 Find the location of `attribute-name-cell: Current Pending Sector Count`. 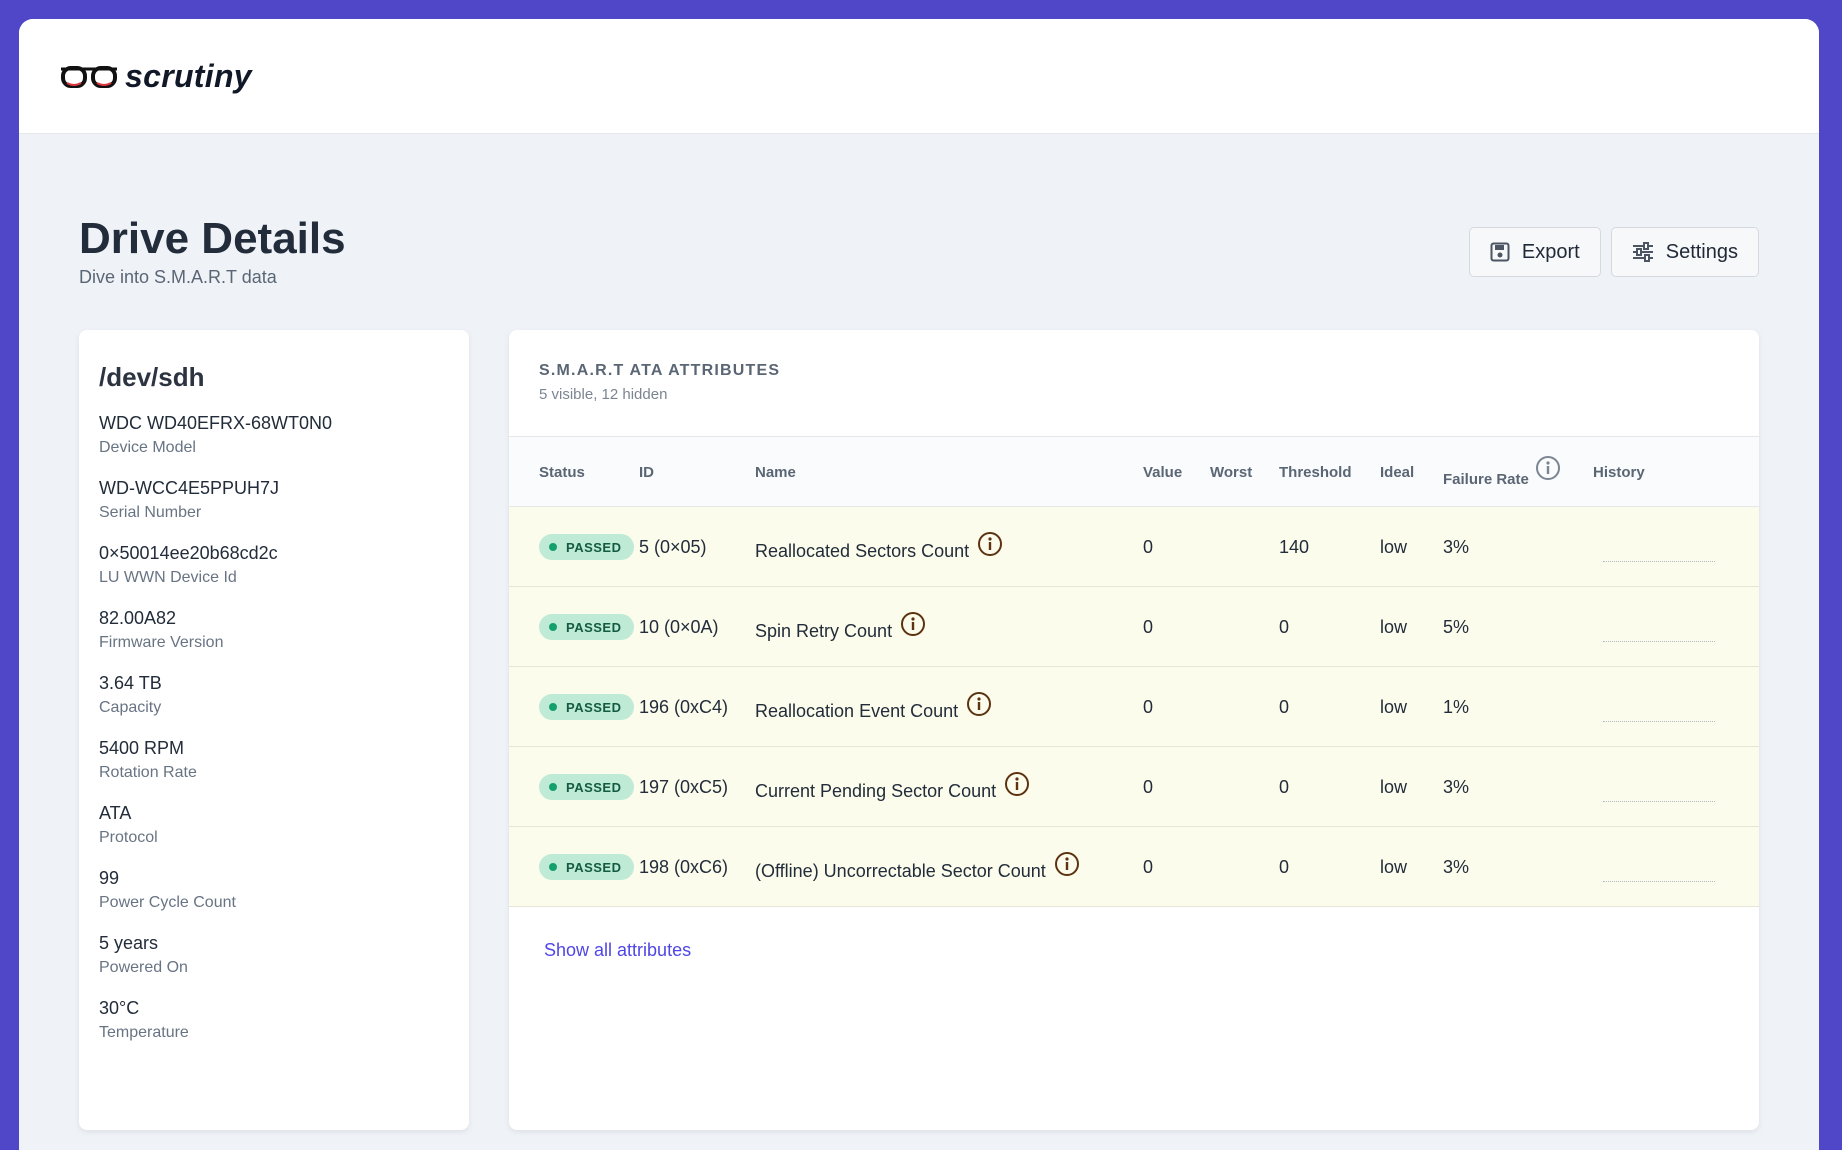

attribute-name-cell: Current Pending Sector Count is located at coordinates (892, 787).